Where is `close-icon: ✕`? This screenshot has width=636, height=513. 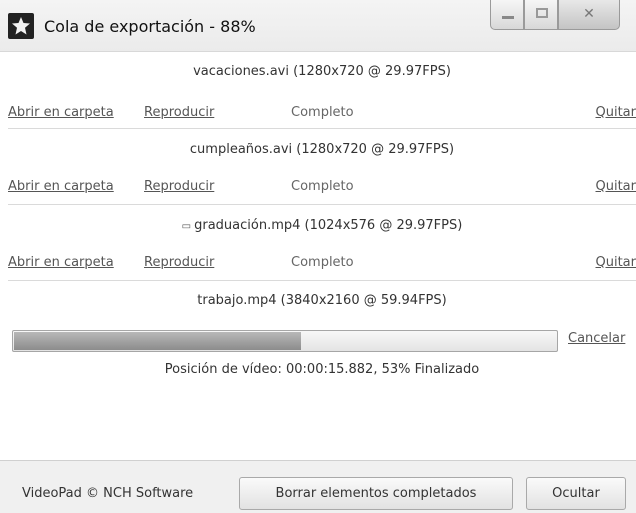 close-icon: ✕ is located at coordinates (589, 14).